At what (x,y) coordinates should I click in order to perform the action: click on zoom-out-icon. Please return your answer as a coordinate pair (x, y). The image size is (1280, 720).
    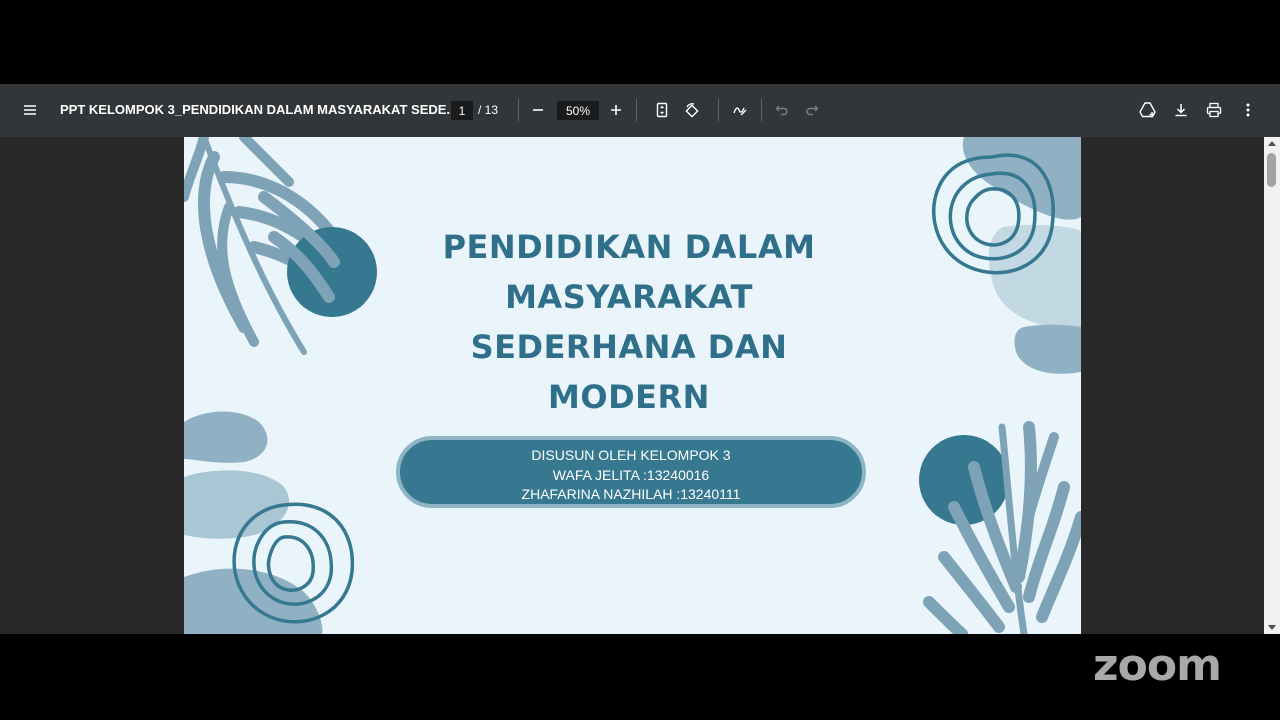
    Looking at the image, I should click on (538, 110).